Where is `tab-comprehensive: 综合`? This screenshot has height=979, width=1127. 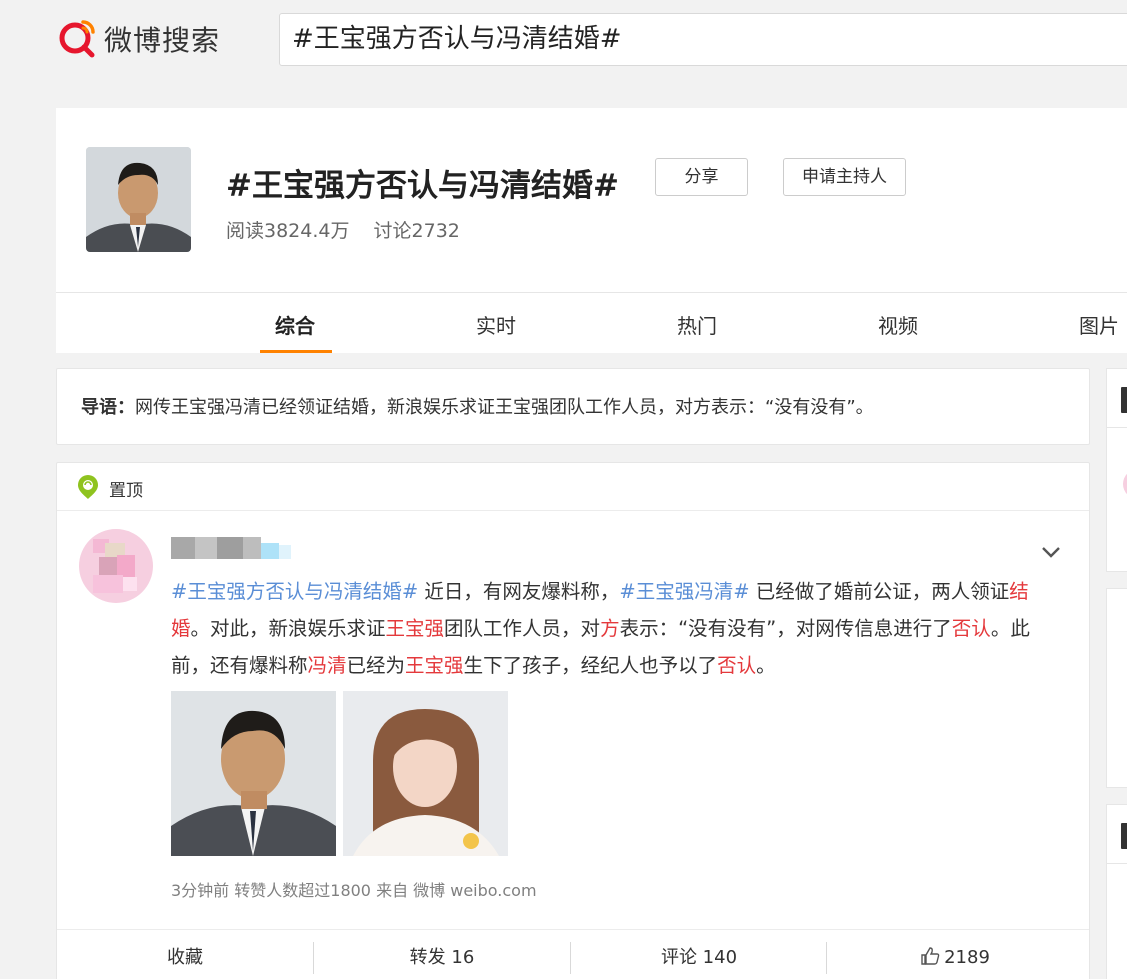
tab-comprehensive: 综合 is located at coordinates (295, 324).